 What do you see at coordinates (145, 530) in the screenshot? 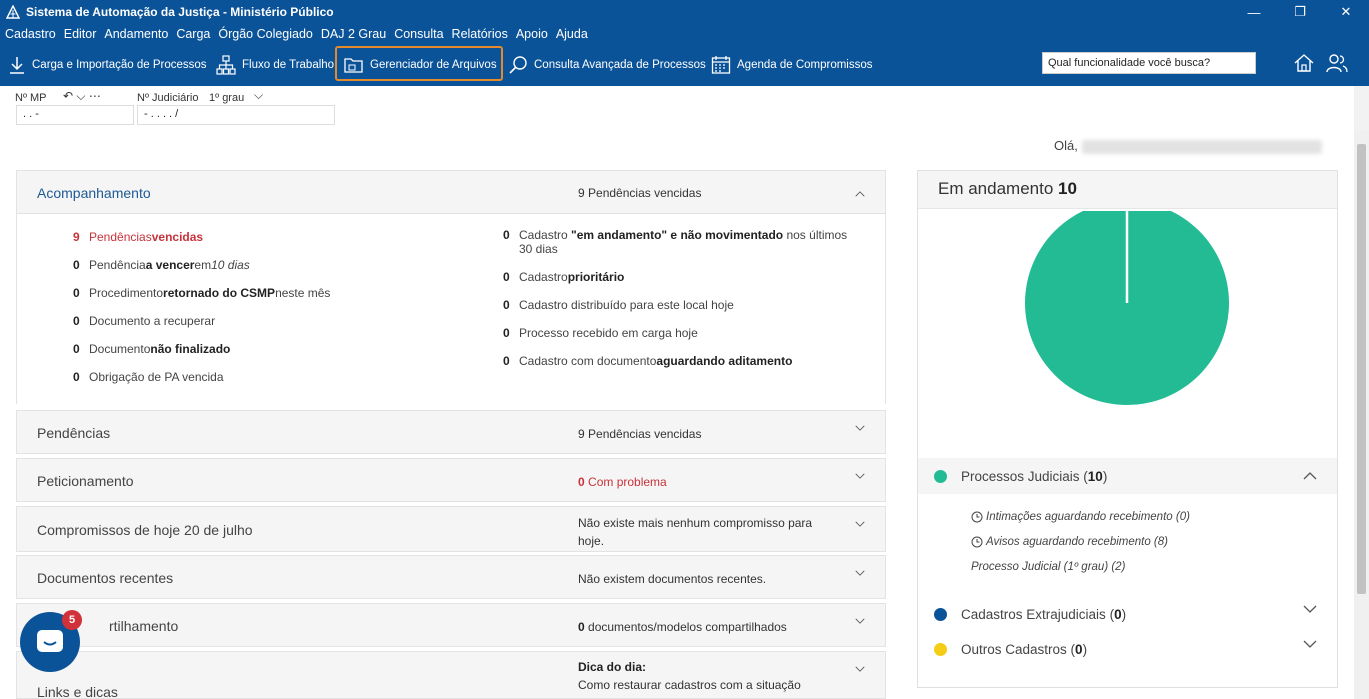
I see `panel-title: Compromissos de hoje 20 de julho` at bounding box center [145, 530].